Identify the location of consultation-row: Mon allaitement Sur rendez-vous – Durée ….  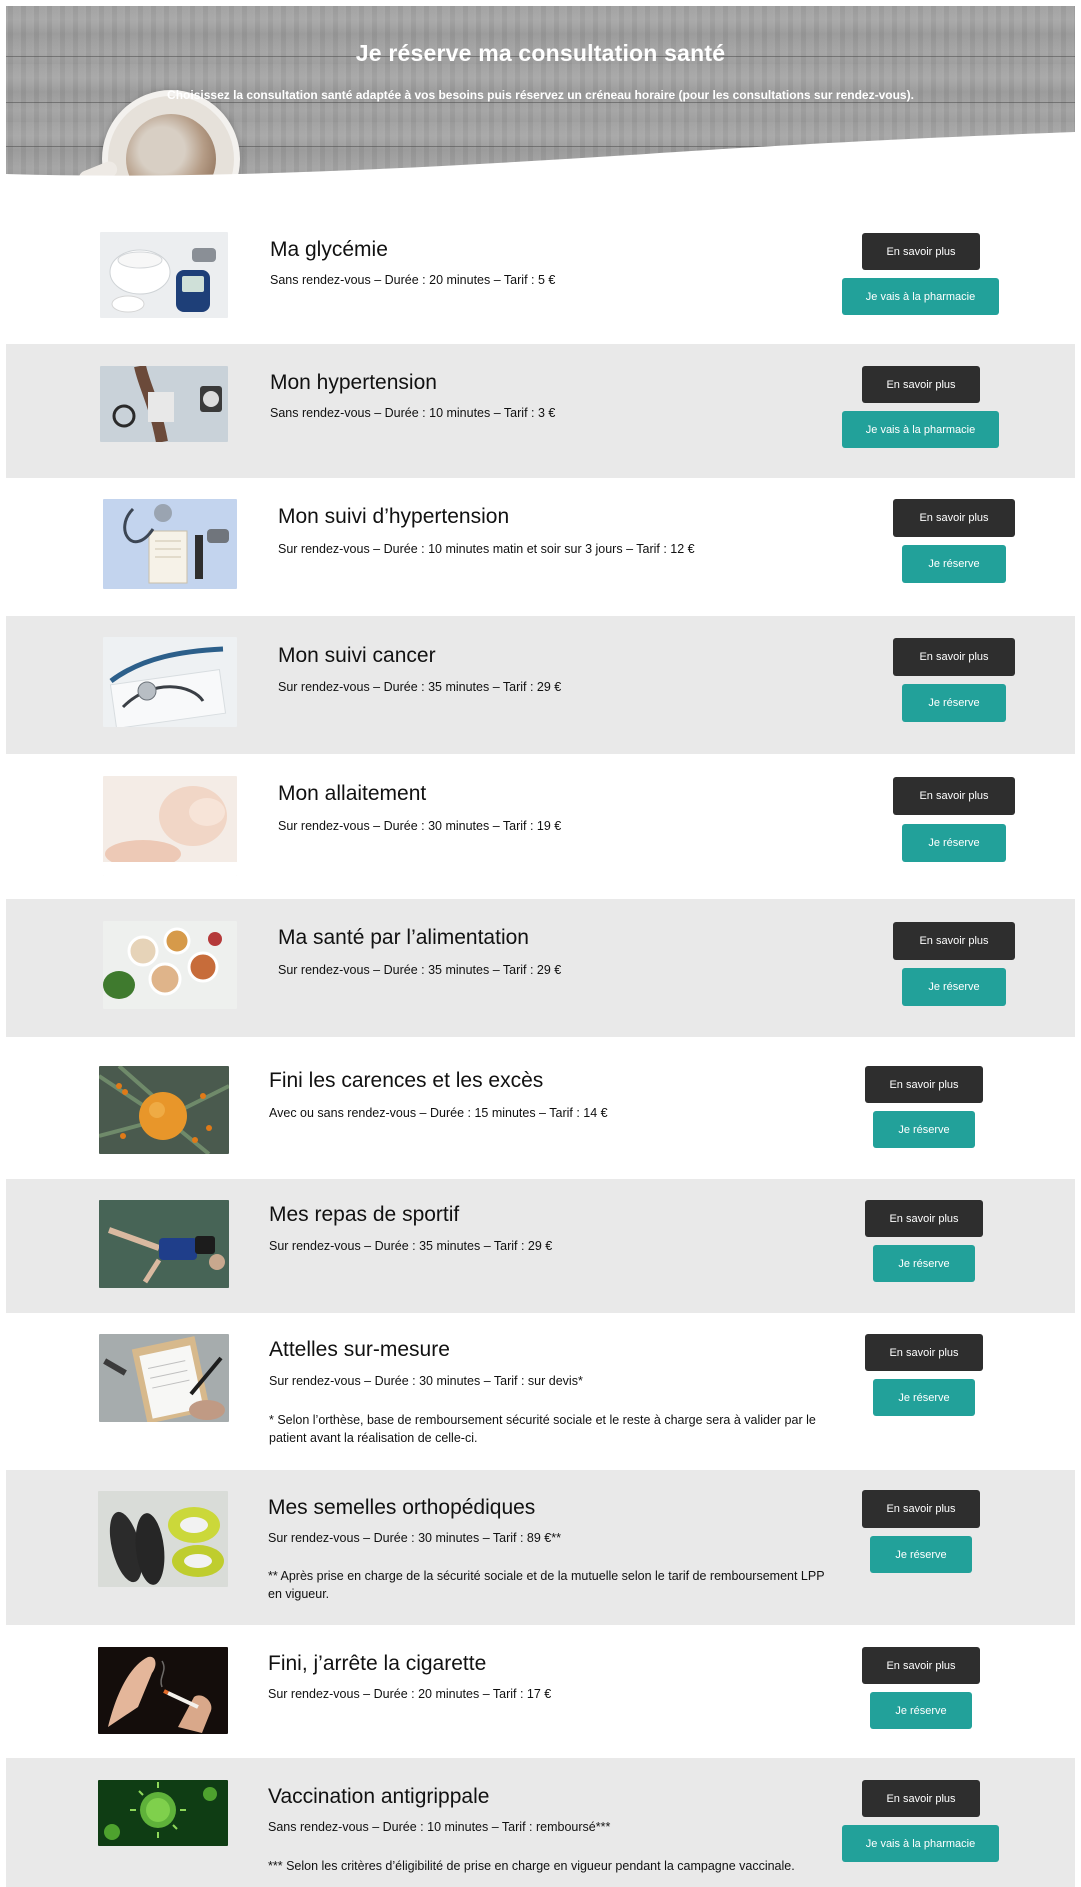
(540, 826).